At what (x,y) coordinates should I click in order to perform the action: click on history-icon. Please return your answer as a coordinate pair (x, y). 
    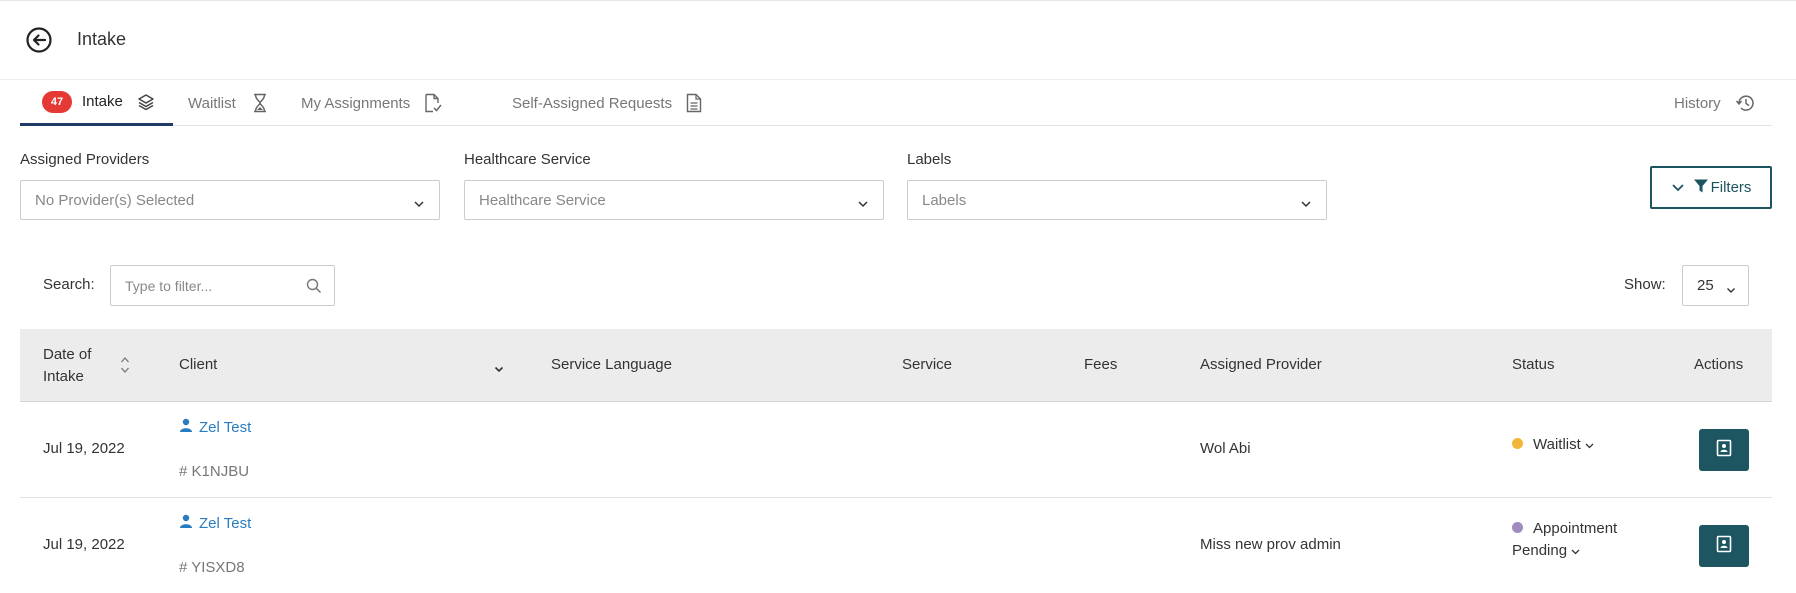
    Looking at the image, I should click on (1745, 103).